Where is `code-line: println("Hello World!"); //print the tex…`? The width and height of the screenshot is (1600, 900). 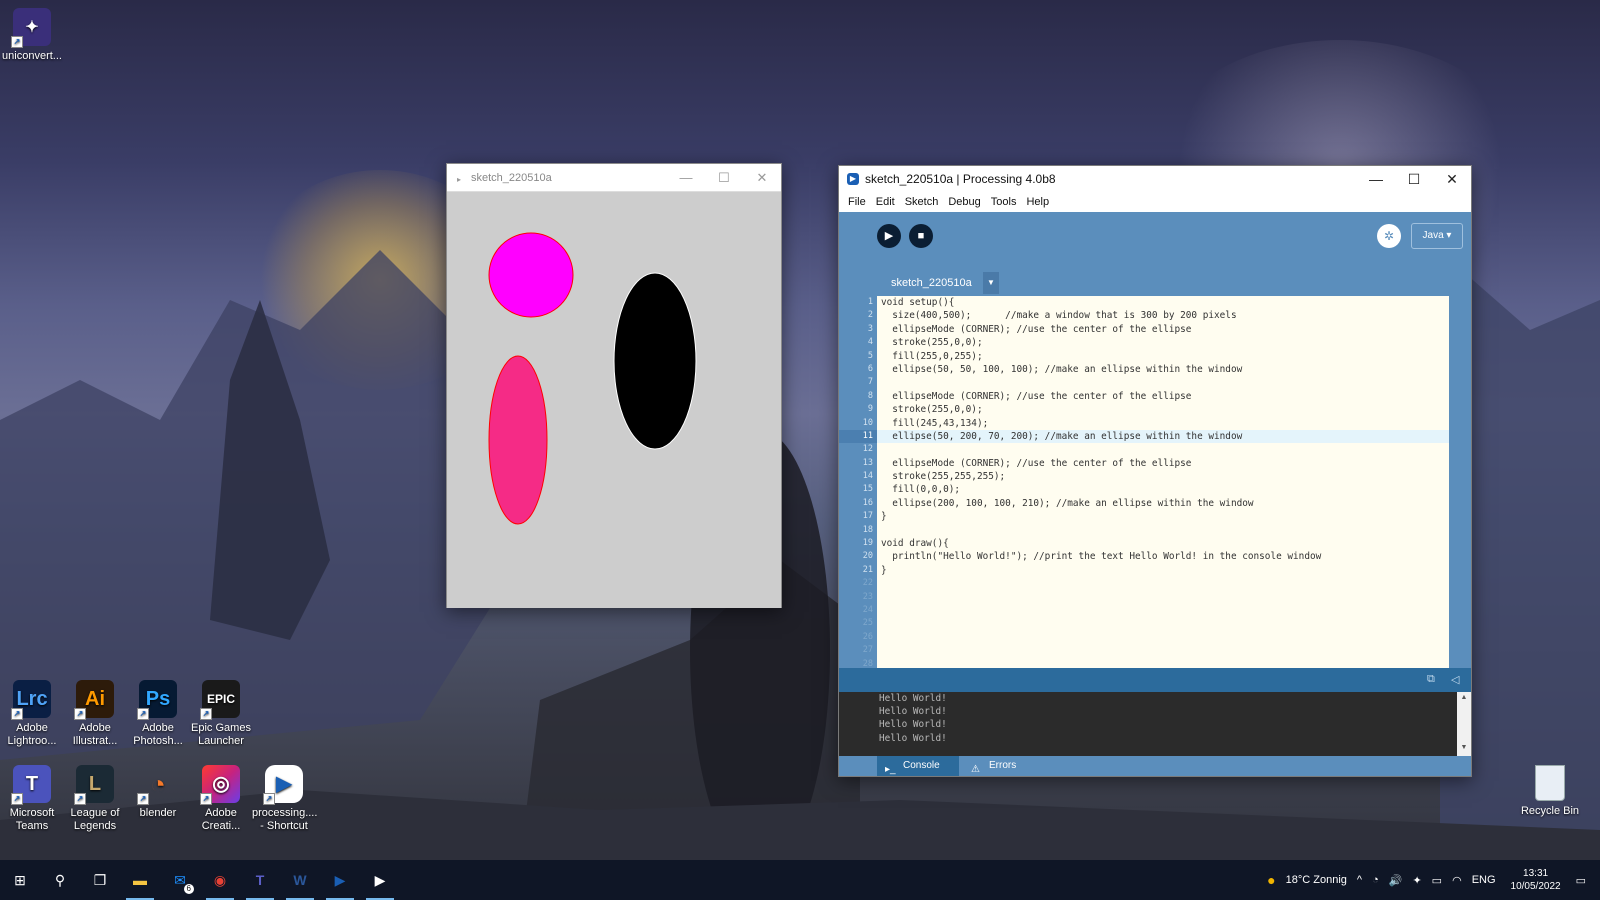
code-line: println("Hello World!"); //print the tex… is located at coordinates (1163, 556).